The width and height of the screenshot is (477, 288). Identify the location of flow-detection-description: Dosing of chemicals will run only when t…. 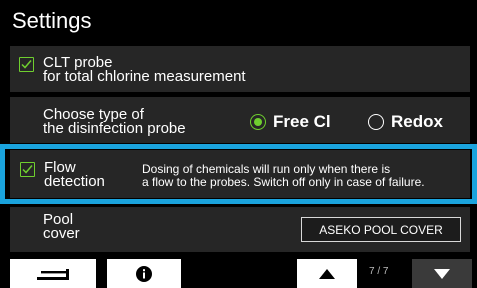
(283, 175).